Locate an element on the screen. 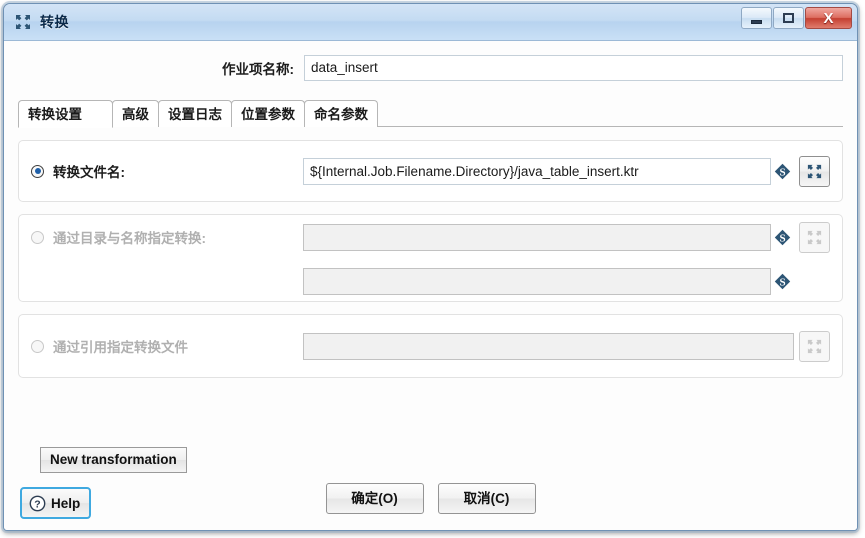 The width and height of the screenshot is (865, 538). dialog-footer: 确定(O) 取消(C) ? Help is located at coordinates (430, 499).